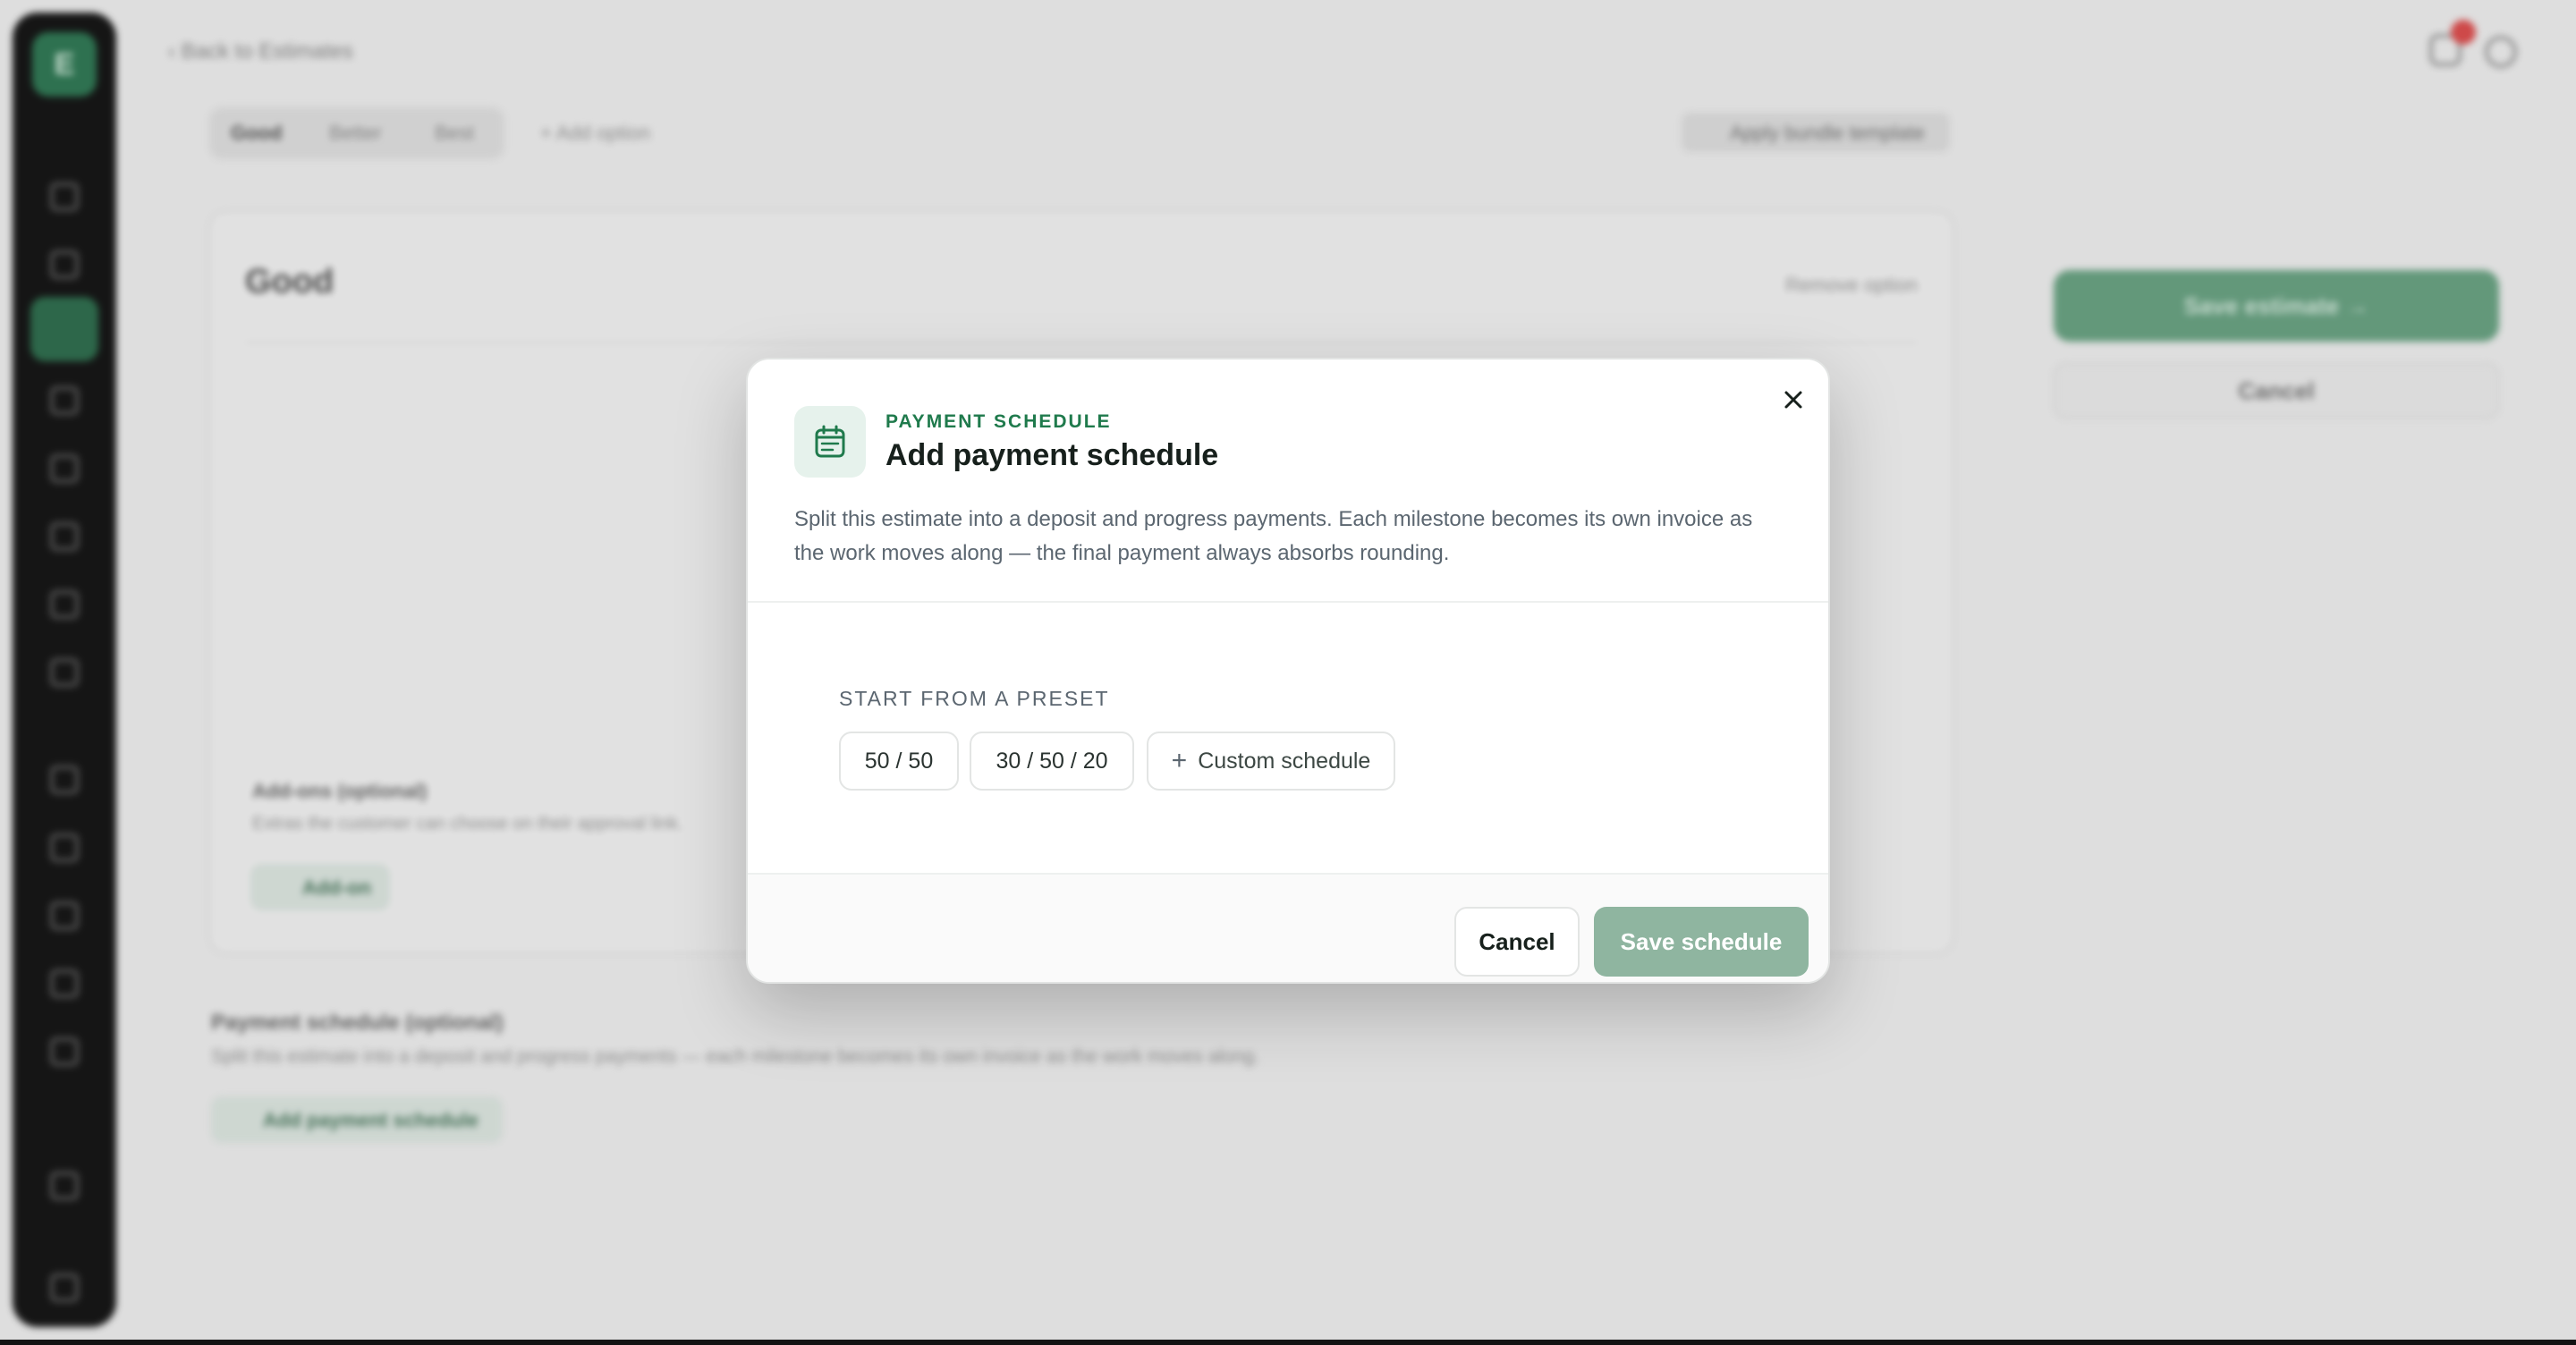  What do you see at coordinates (1052, 455) in the screenshot?
I see `dialog-title: Add payment schedule` at bounding box center [1052, 455].